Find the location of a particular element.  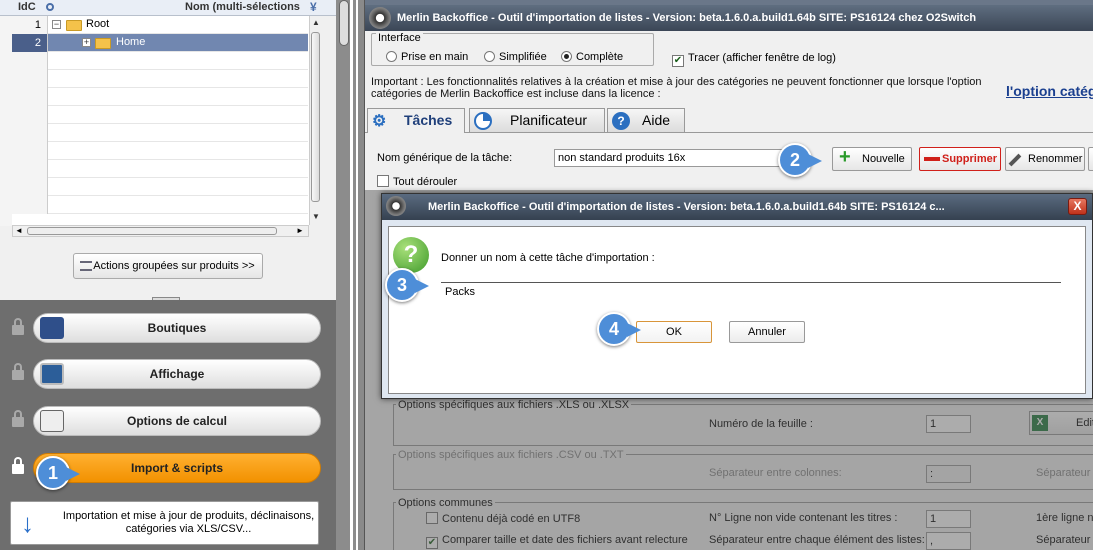

minus-icon is located at coordinates (932, 159).